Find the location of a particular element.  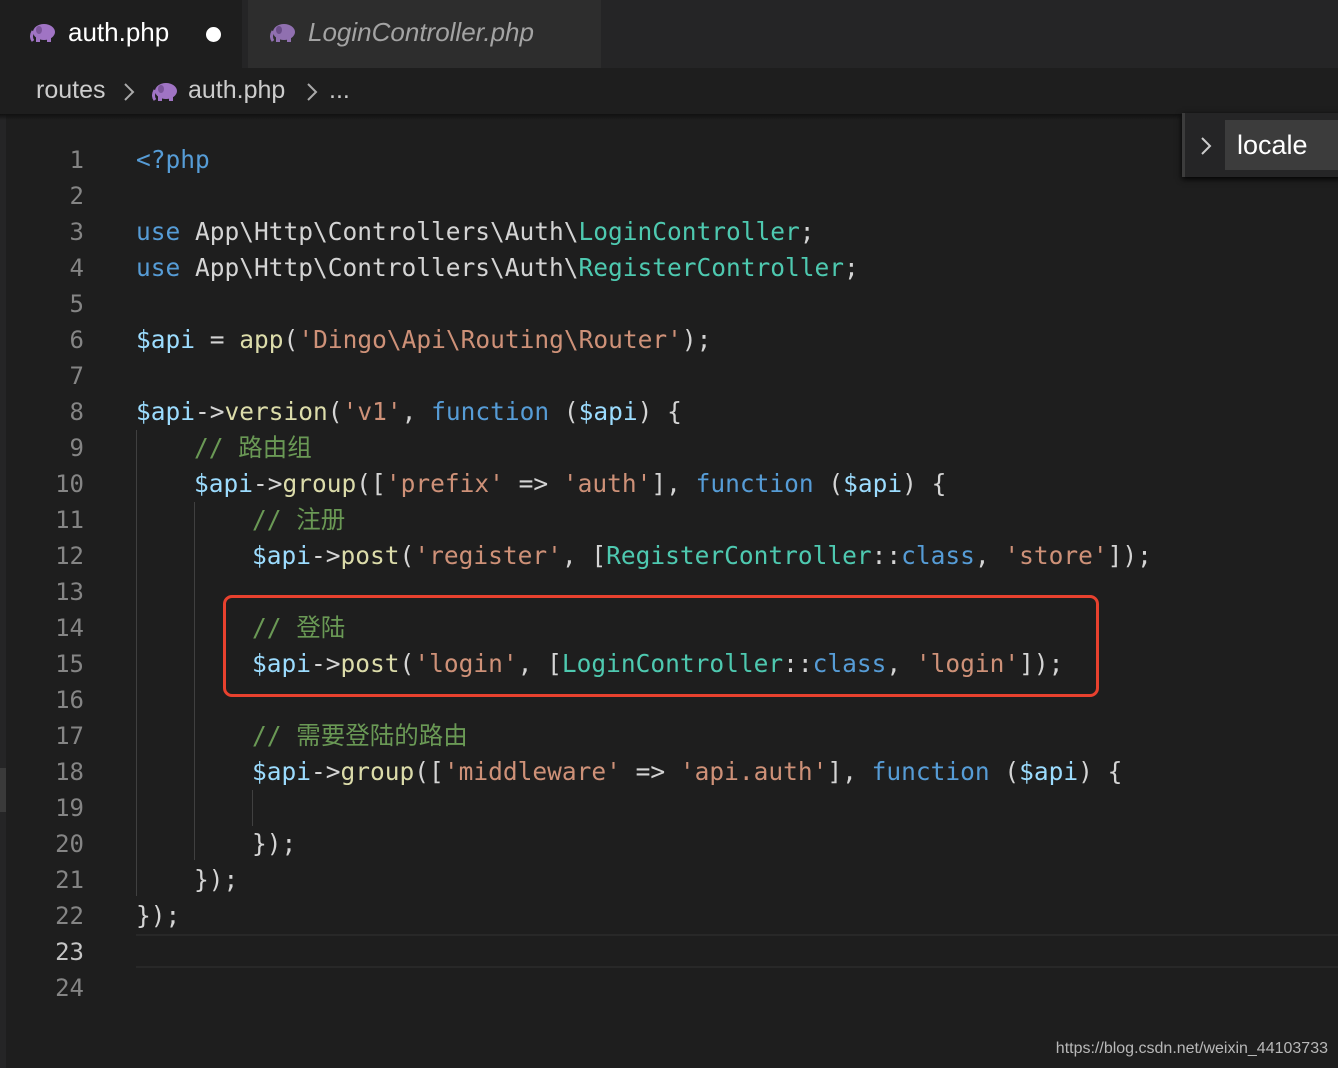

code-token: post is located at coordinates (370, 555).